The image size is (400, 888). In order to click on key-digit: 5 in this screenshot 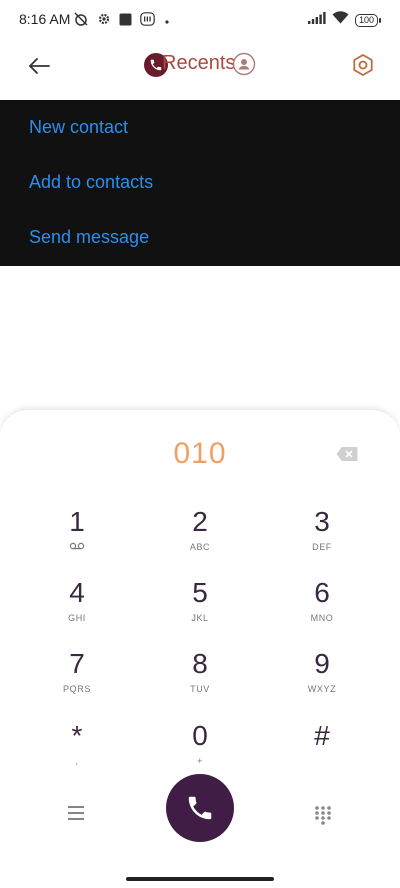, I will do `click(200, 592)`.